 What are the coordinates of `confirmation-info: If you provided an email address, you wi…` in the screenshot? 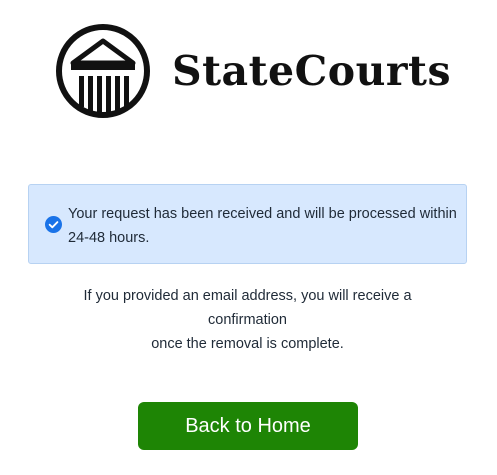 It's located at (247, 320).